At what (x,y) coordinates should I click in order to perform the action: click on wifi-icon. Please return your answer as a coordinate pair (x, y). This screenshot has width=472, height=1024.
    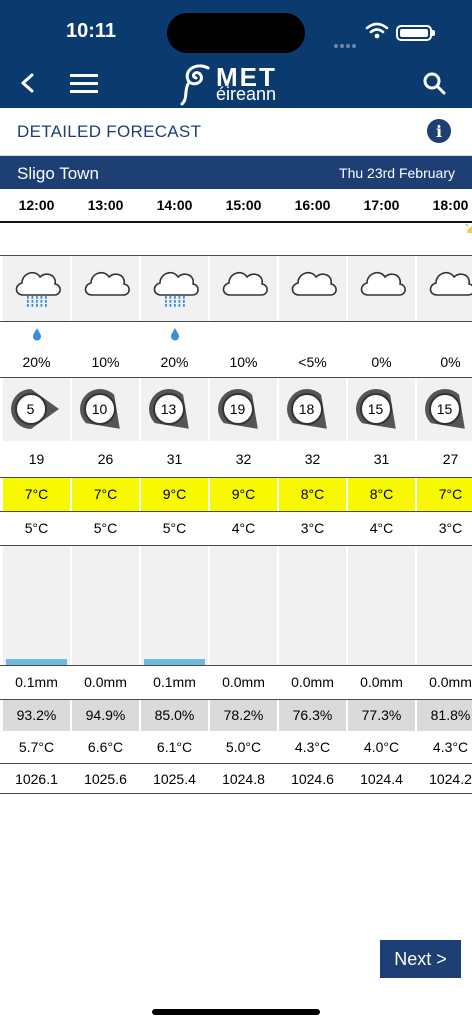
    Looking at the image, I should click on (377, 33).